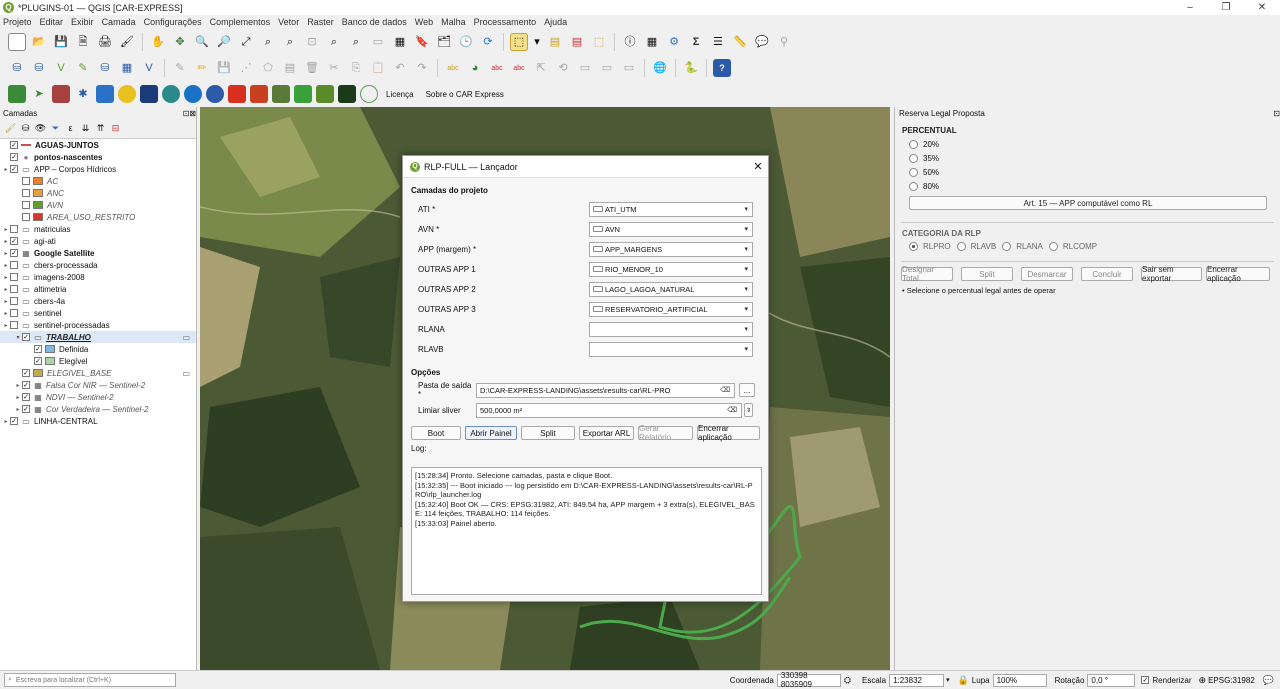 Image resolution: width=1280 pixels, height=689 pixels. What do you see at coordinates (224, 42) in the screenshot?
I see `zoom-out-icon: 🔎` at bounding box center [224, 42].